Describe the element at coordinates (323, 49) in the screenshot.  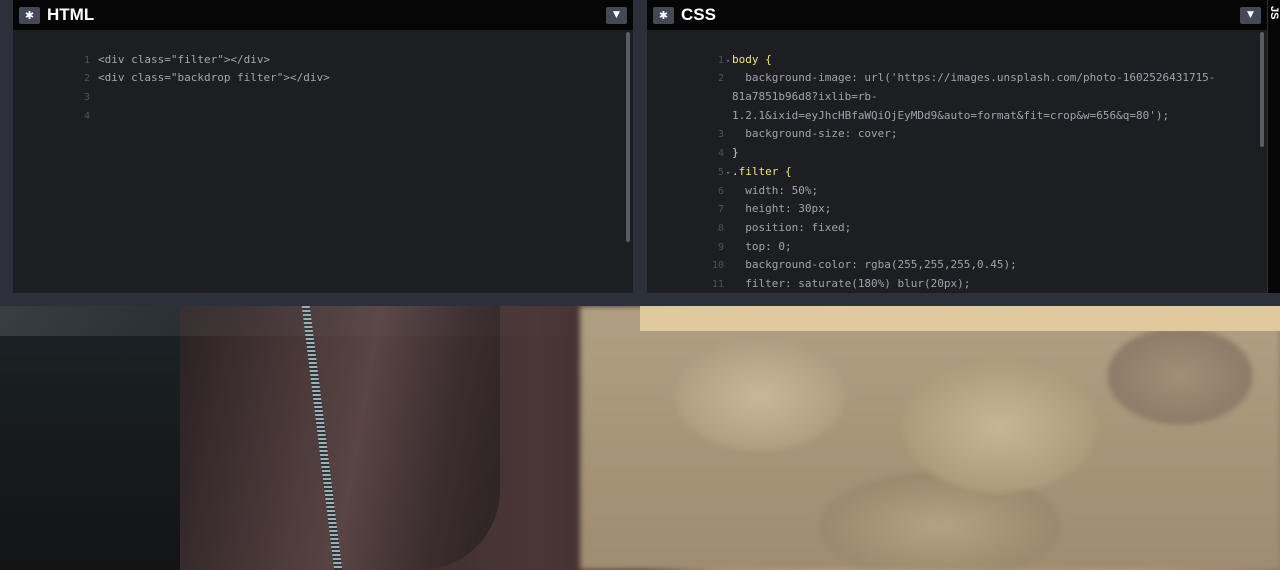
I see `code-line: 1 <div class="filter"></div>` at that location.